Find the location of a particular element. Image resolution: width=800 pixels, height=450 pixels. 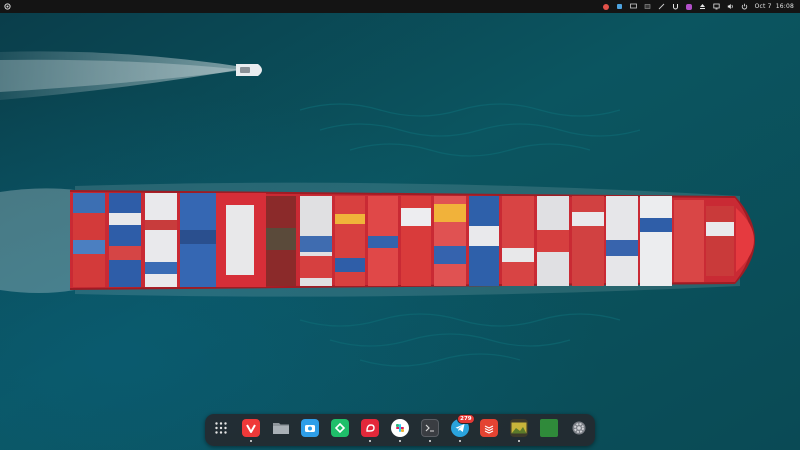

notification-badge: 279 is located at coordinates (466, 419).